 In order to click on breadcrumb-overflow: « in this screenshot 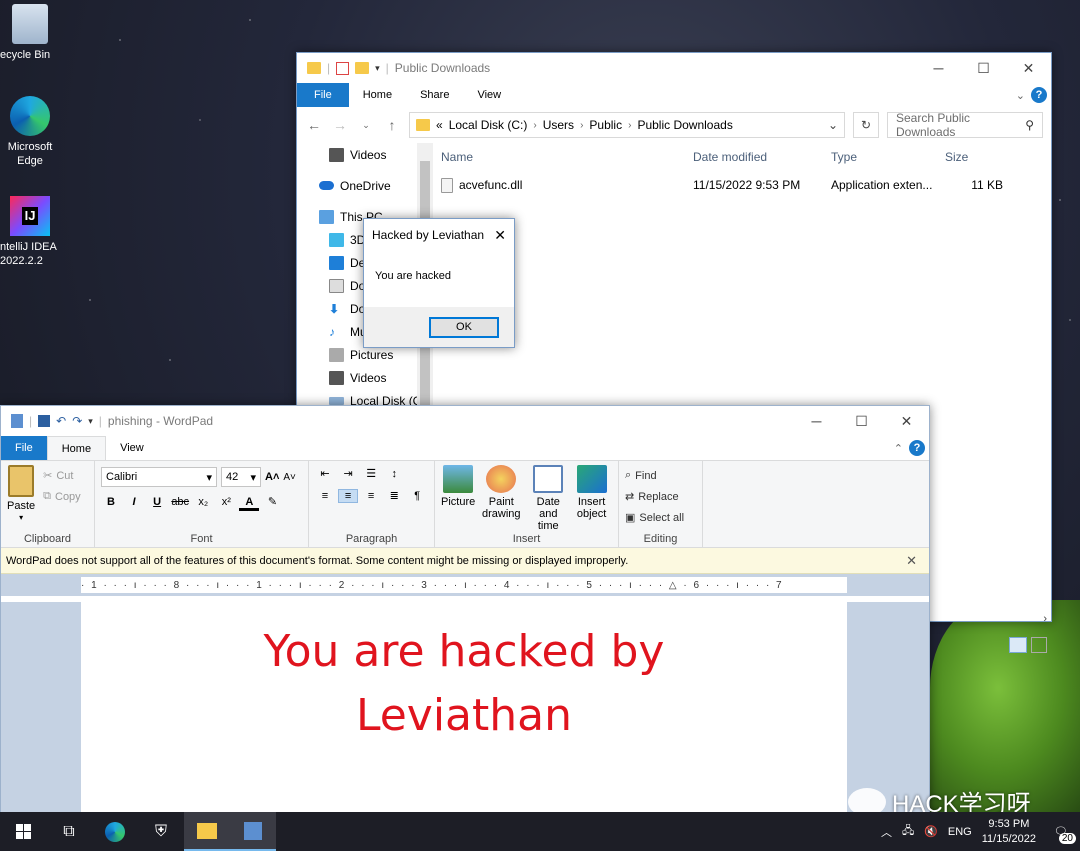, I will do `click(439, 125)`.